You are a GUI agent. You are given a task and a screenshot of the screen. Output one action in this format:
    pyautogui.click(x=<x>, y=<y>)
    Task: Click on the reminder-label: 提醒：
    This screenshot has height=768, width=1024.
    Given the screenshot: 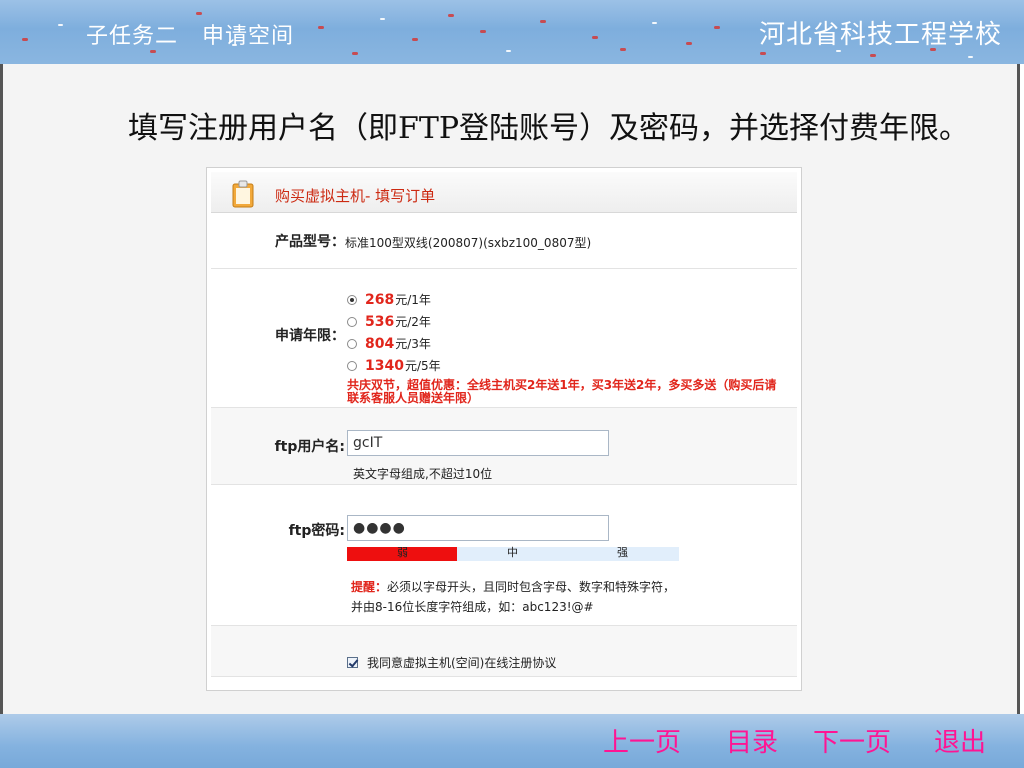 What is the action you would take?
    pyautogui.click(x=369, y=587)
    